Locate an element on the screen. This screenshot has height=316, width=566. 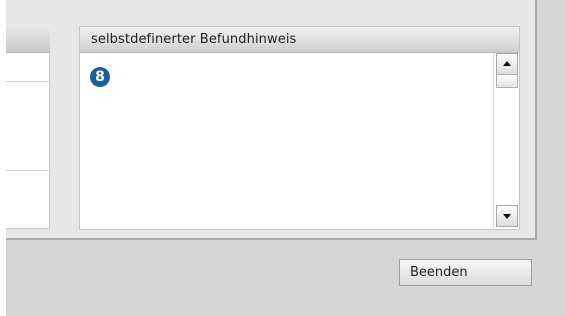
left-list-panel is located at coordinates (28, 126).